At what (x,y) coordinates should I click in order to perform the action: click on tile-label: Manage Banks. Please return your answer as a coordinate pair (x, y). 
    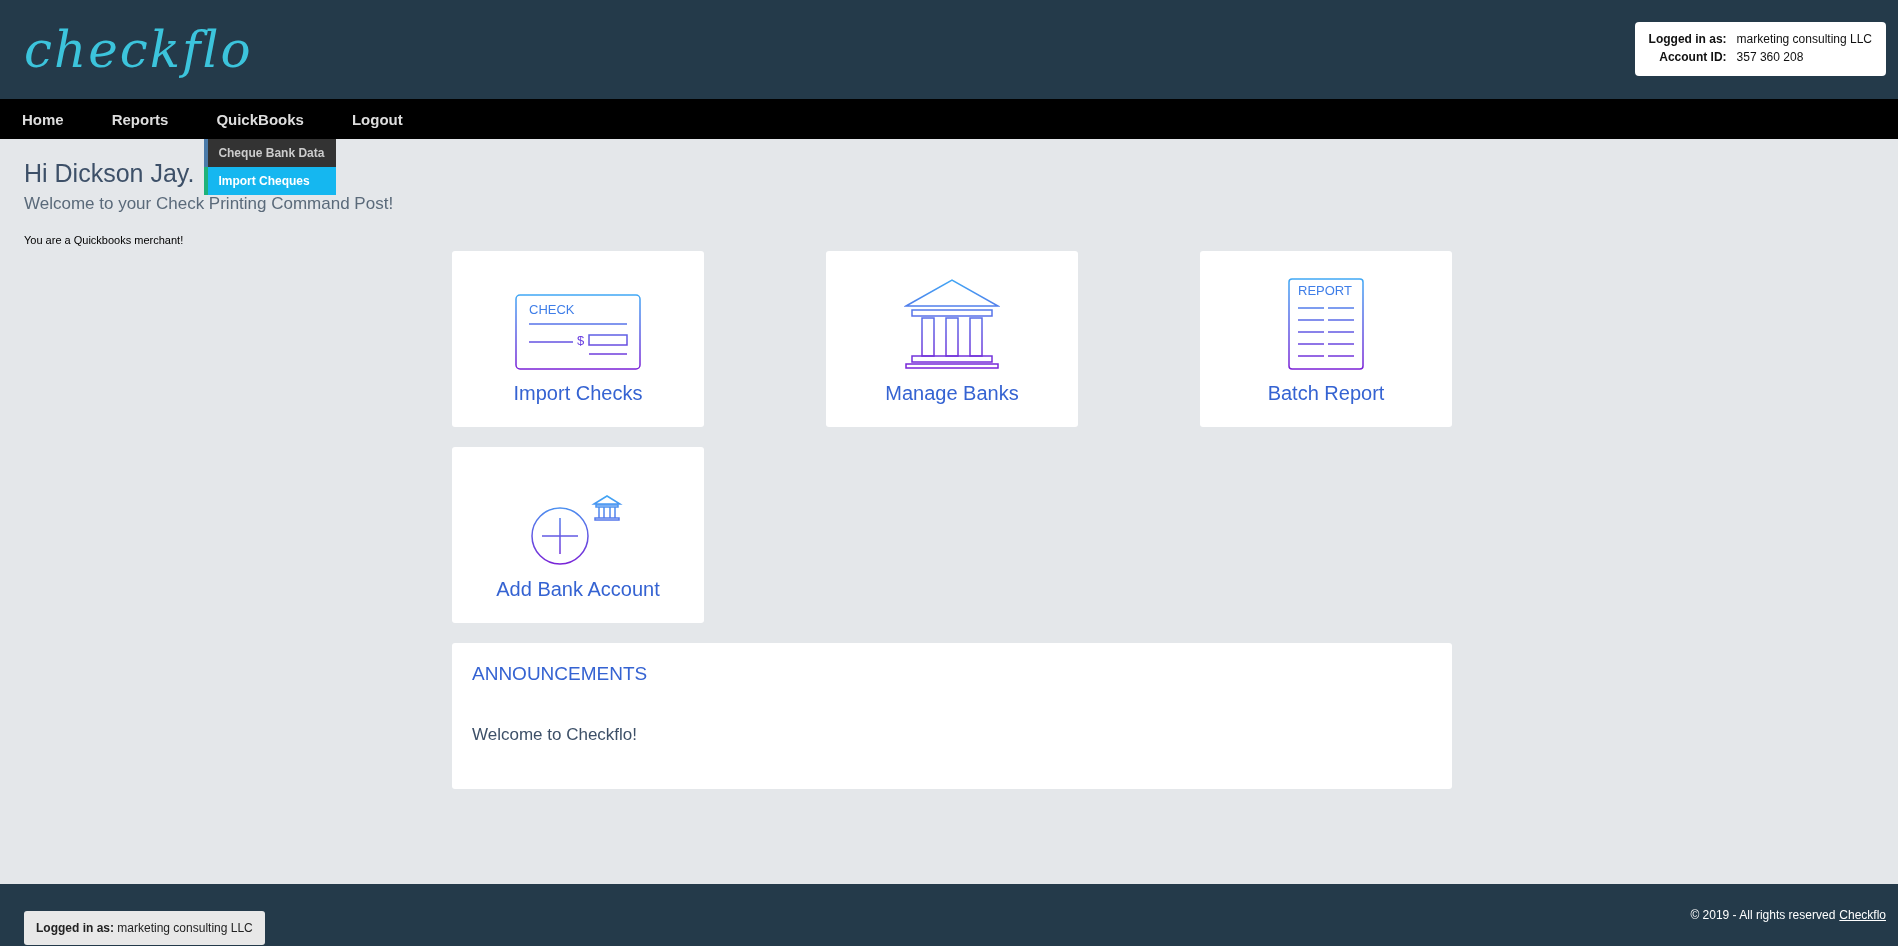
    Looking at the image, I should click on (952, 393).